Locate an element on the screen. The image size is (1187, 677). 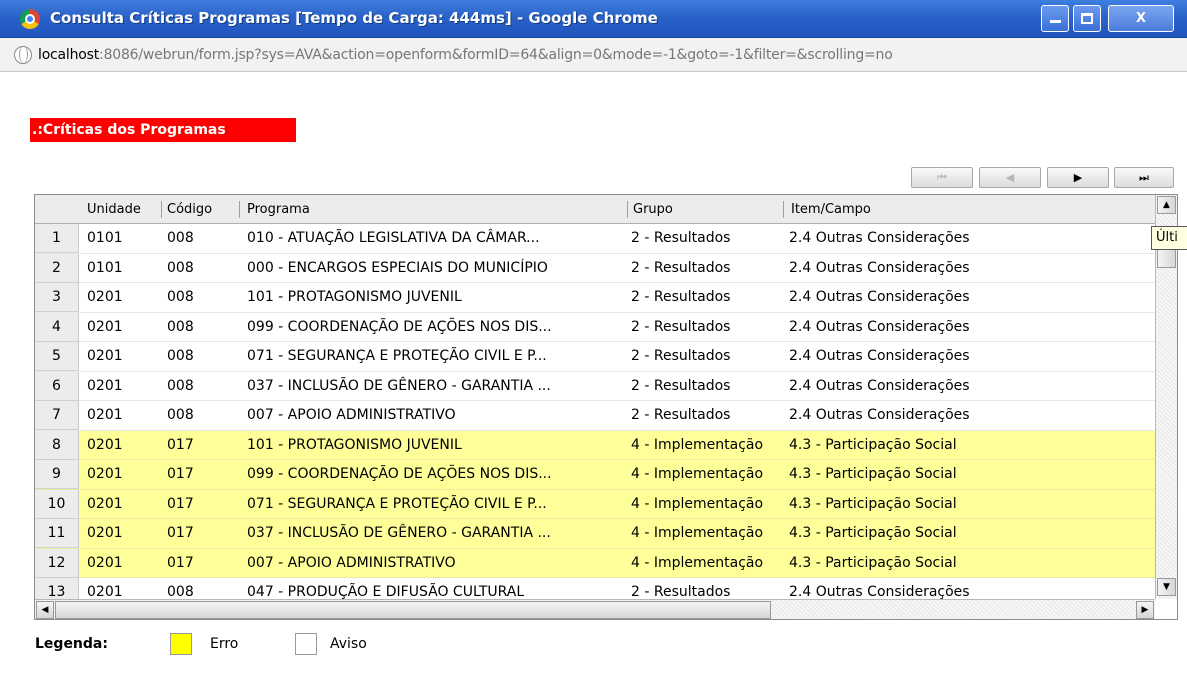
horizontal-scroll-thumb is located at coordinates (413, 610).